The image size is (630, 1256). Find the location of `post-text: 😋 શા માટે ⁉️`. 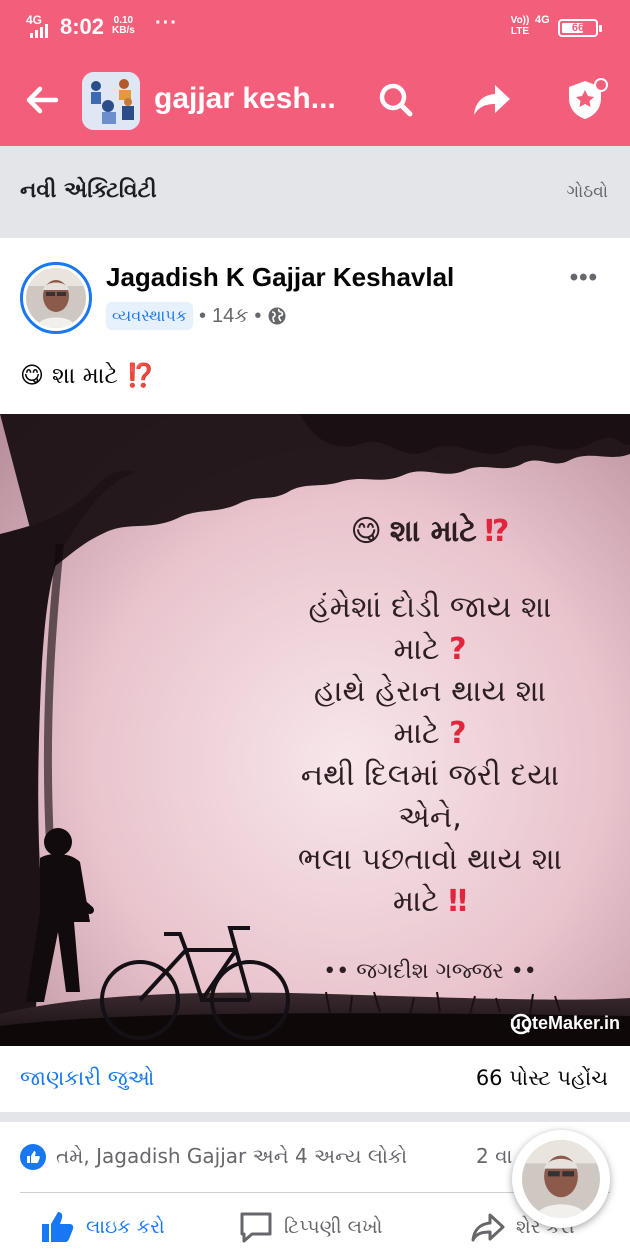

post-text: 😋 શા માટે ⁉️ is located at coordinates (87, 376).